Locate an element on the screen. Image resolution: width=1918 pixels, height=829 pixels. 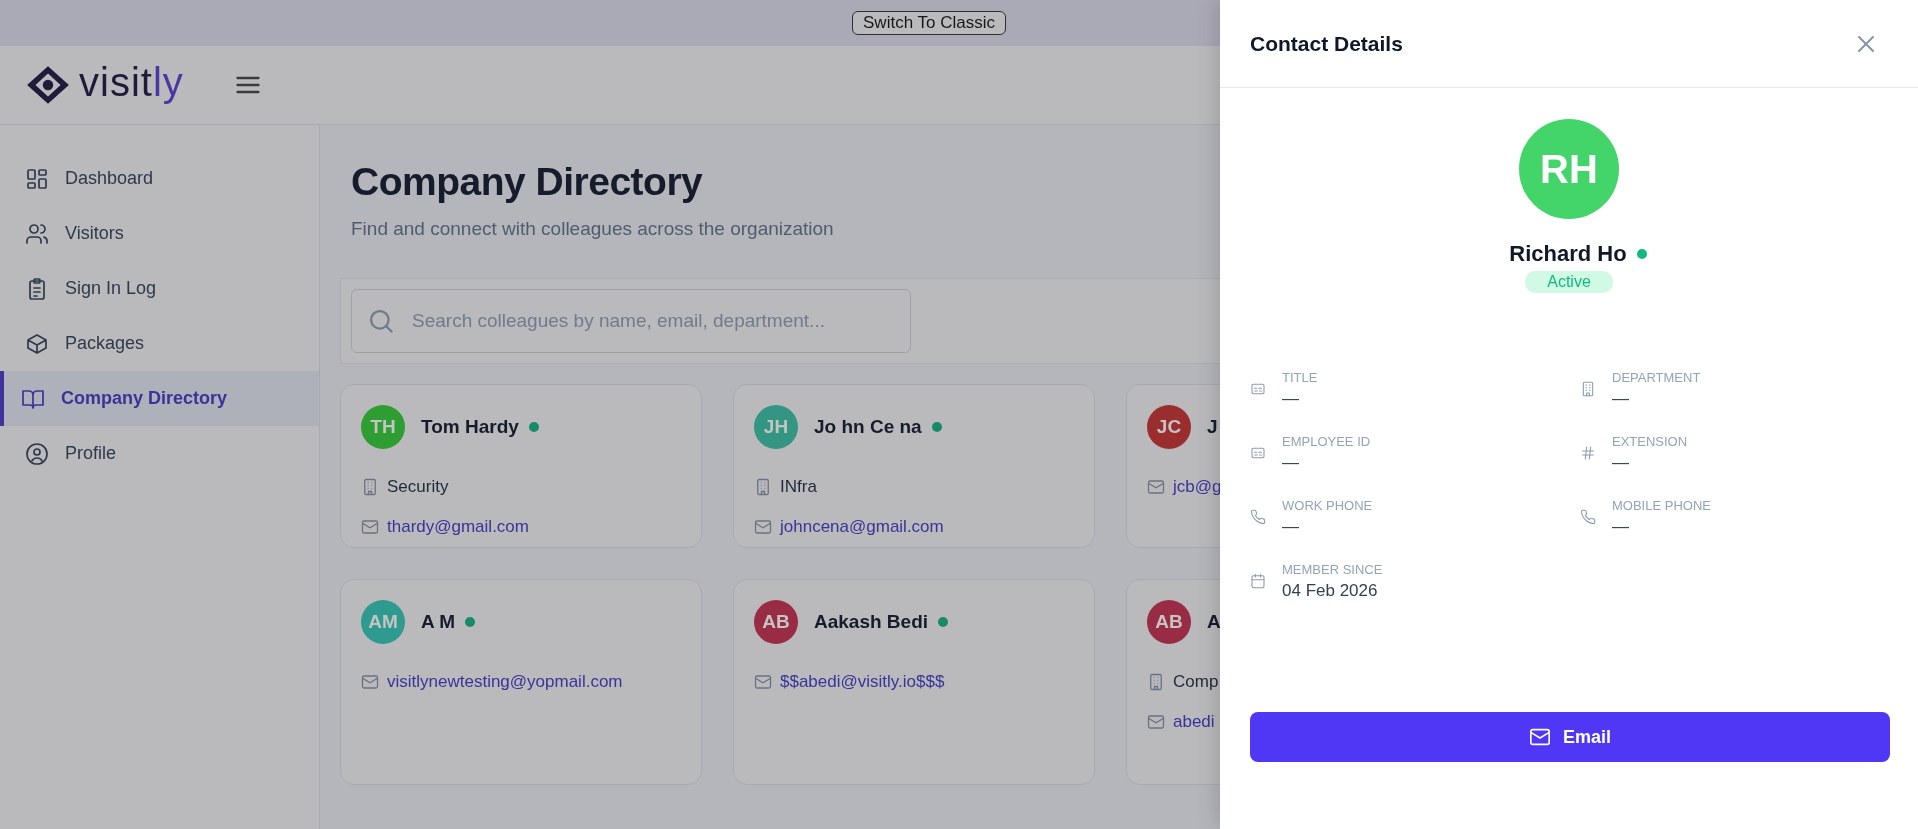
sidebar-item: Sign In Log is located at coordinates (159, 288).